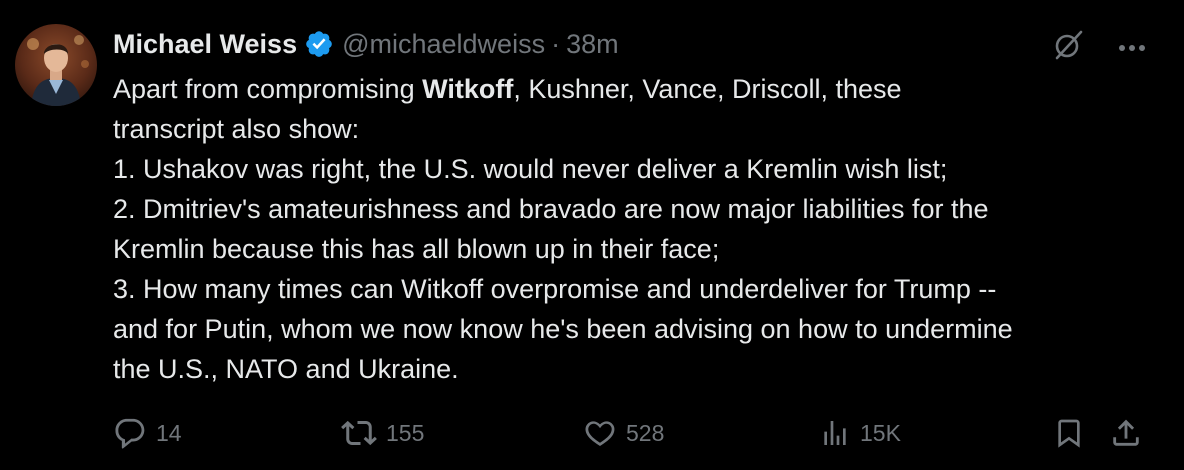 The image size is (1184, 470). What do you see at coordinates (600, 433) in the screenshot?
I see `like-icon` at bounding box center [600, 433].